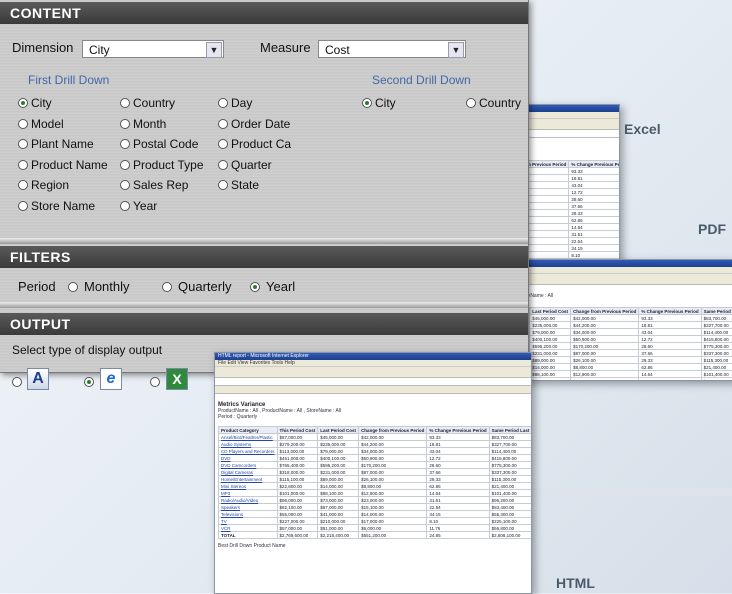 The height and width of the screenshot is (594, 732). Describe the element at coordinates (248, 437) in the screenshot. I see `table-cell: Ansel/Bird/Feather/Plastic` at that location.